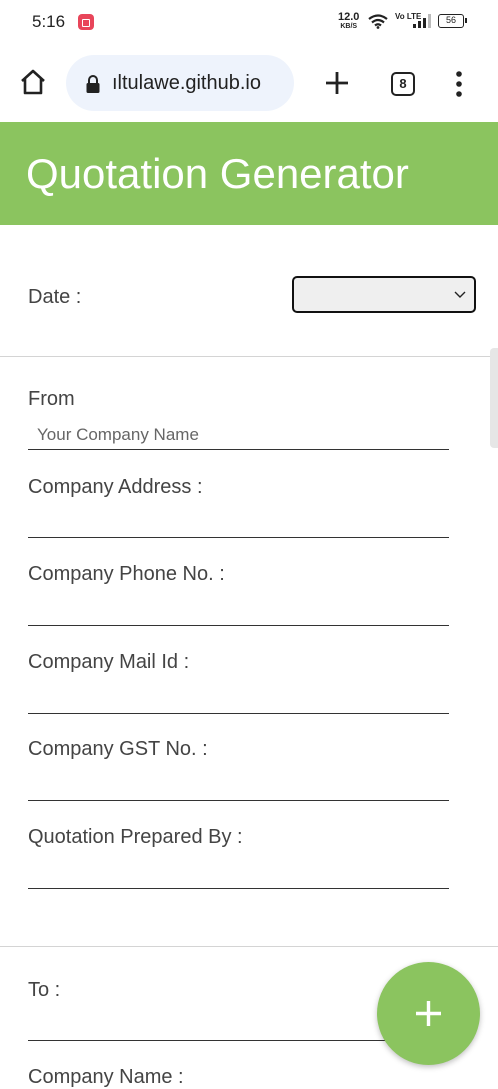 The width and height of the screenshot is (498, 1089). I want to click on company-address-input, so click(238, 523).